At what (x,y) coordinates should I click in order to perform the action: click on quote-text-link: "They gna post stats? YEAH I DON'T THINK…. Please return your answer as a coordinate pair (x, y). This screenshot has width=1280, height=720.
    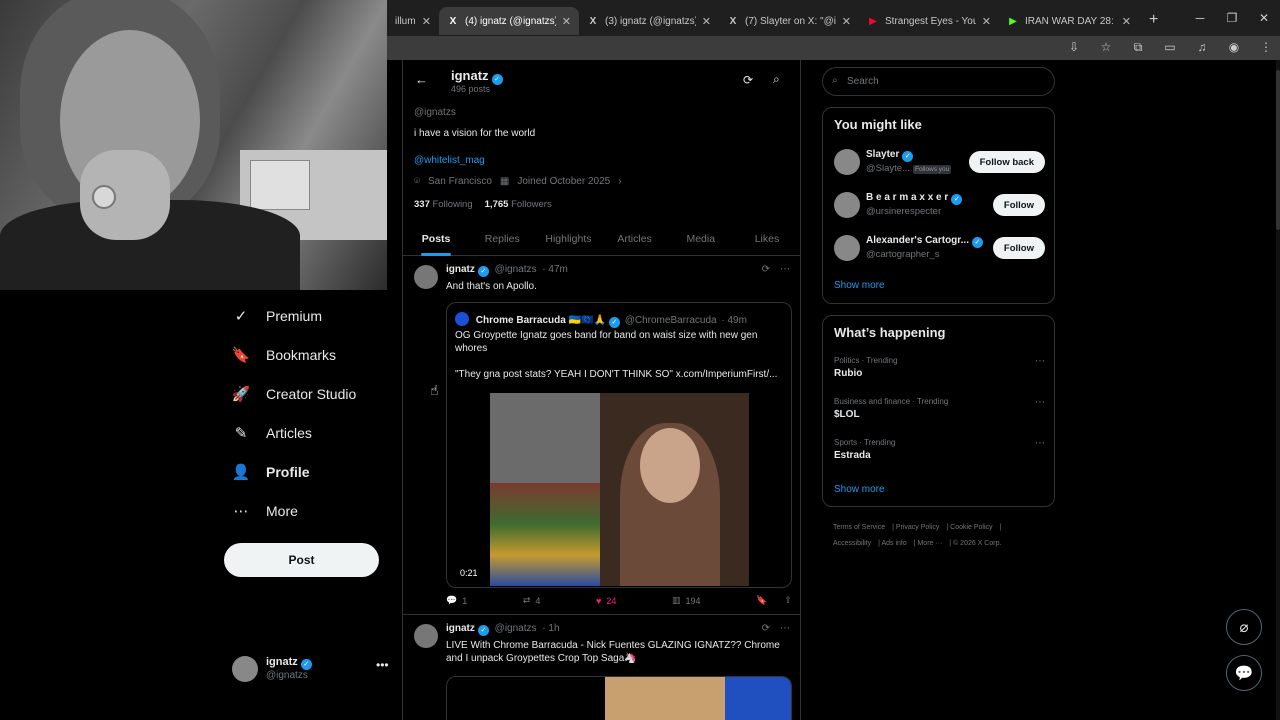
    Looking at the image, I should click on (616, 374).